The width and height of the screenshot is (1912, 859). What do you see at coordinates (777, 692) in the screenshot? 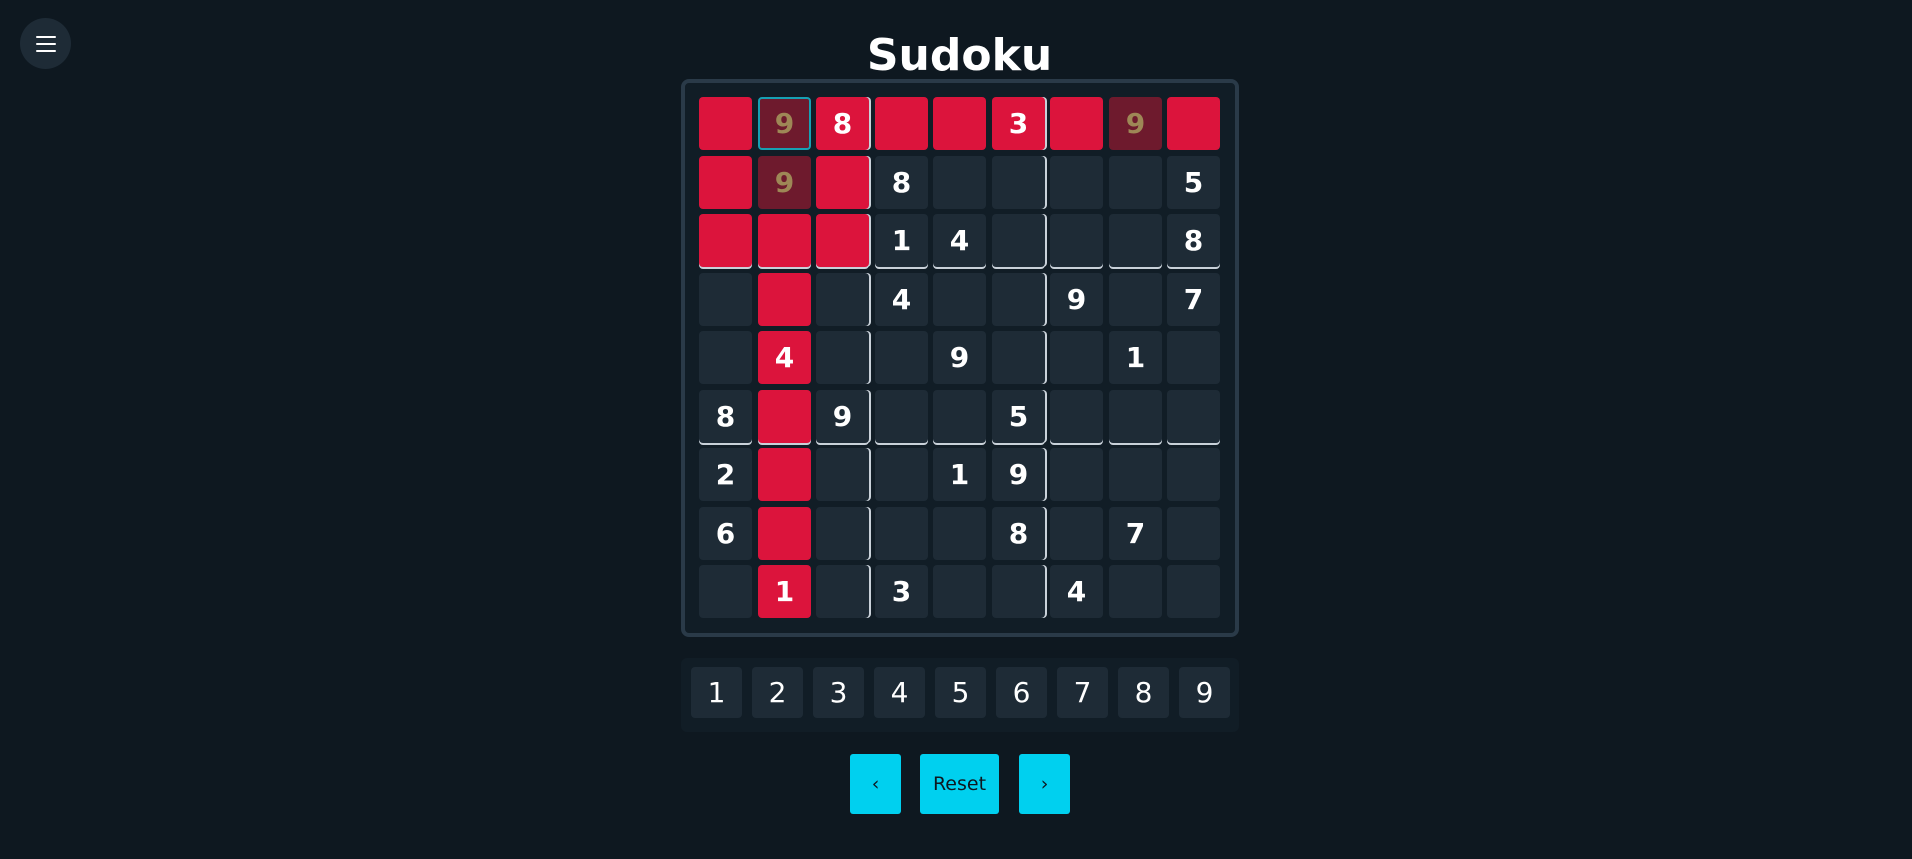
I see `number-key-2: 2` at bounding box center [777, 692].